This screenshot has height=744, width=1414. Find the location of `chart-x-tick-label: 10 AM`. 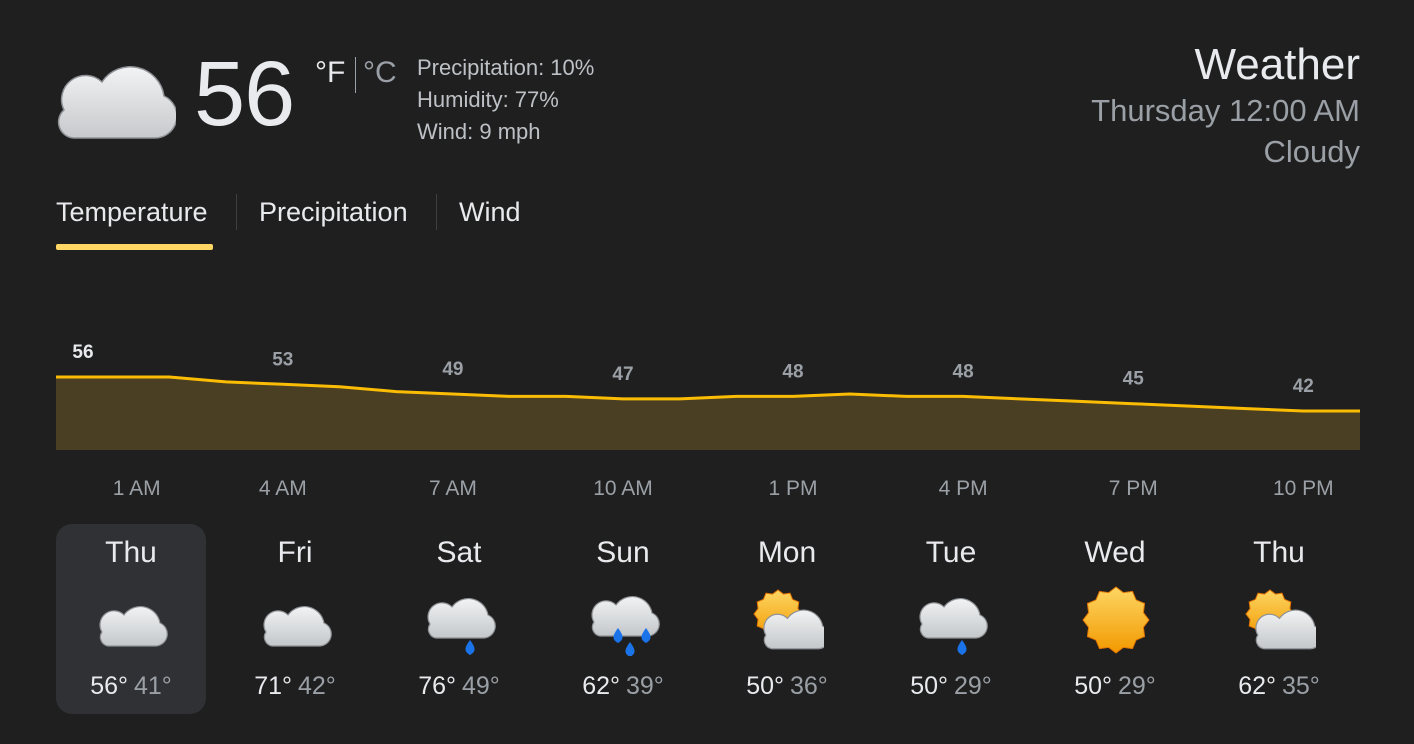

chart-x-tick-label: 10 AM is located at coordinates (623, 488).